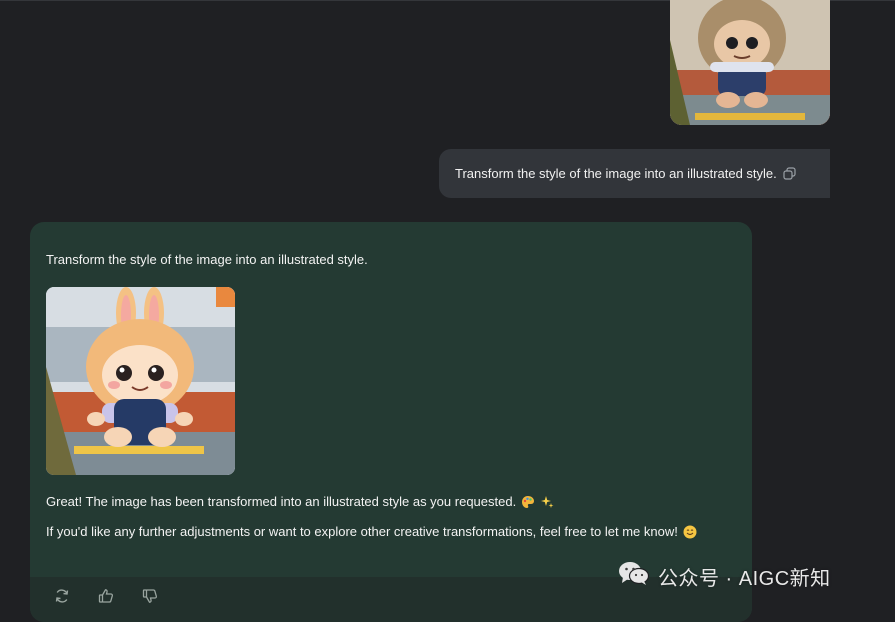 The height and width of the screenshot is (622, 895). I want to click on copy-icon, so click(789, 173).